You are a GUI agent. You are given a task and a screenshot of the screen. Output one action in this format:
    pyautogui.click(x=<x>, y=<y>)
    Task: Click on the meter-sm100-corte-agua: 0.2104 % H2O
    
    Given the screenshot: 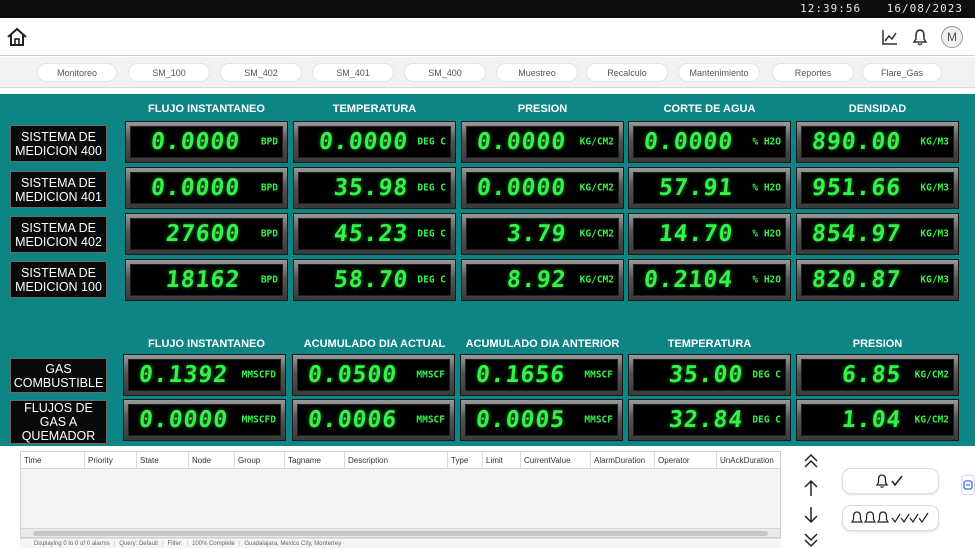 What is the action you would take?
    pyautogui.click(x=709, y=280)
    